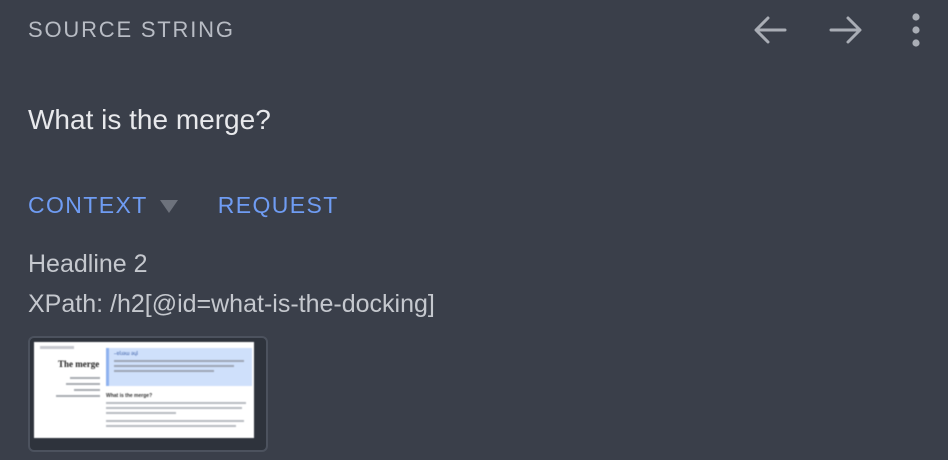 Image resolution: width=948 pixels, height=460 pixels. What do you see at coordinates (79, 364) in the screenshot?
I see `thumbnail-heading: The merge` at bounding box center [79, 364].